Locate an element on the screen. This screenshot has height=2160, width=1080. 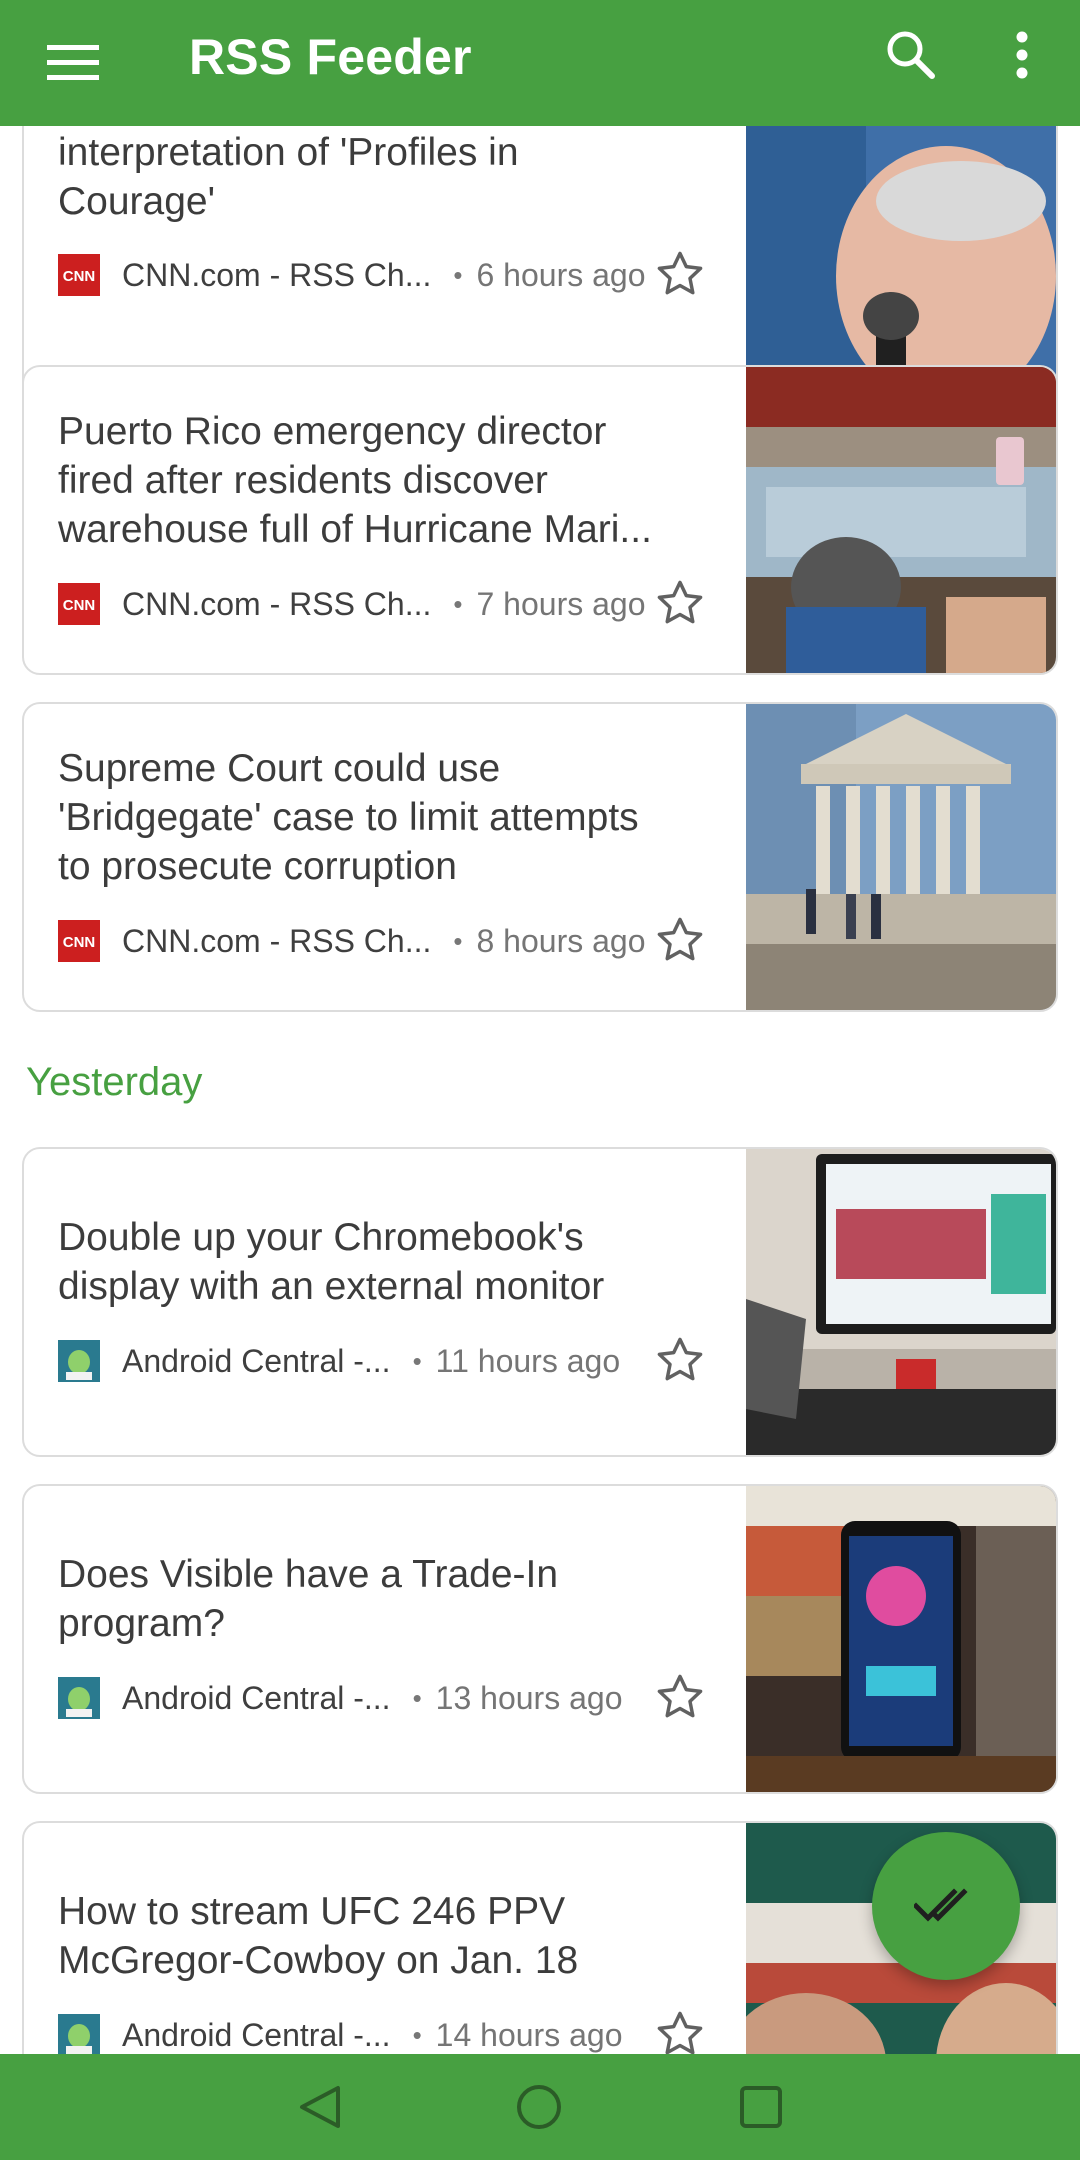
more-vert-icon is located at coordinates (1022, 55).